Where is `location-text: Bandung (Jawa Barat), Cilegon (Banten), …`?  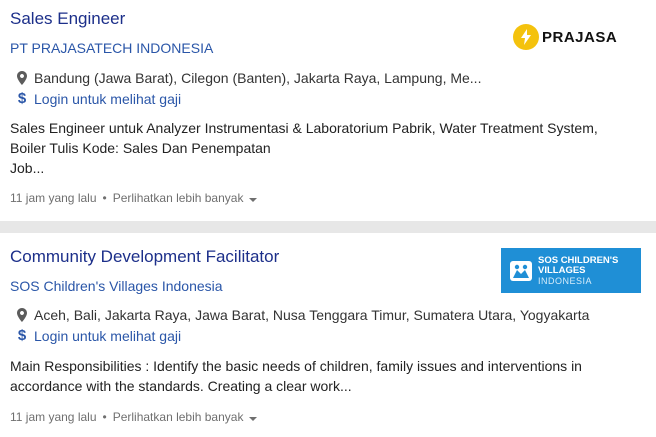
location-text: Bandung (Jawa Barat), Cilegon (Banten), … is located at coordinates (258, 78).